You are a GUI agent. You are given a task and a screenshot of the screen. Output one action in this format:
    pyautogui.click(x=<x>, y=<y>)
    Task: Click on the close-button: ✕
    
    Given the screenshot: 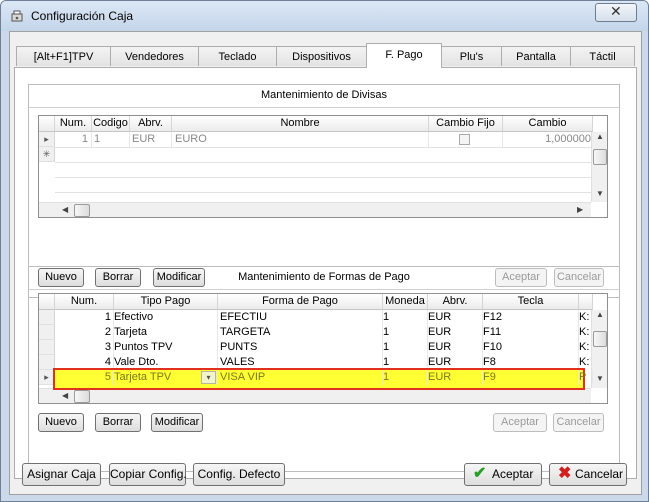 What is the action you would take?
    pyautogui.click(x=616, y=12)
    